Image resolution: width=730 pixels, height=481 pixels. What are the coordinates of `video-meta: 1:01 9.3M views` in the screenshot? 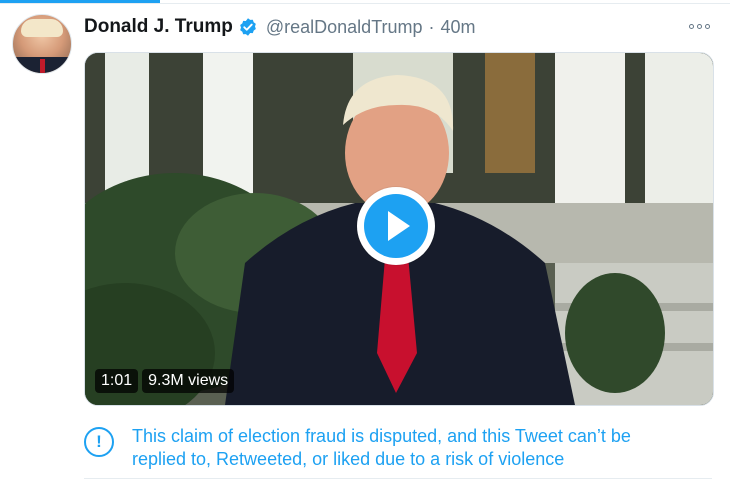 It's located at (165, 381).